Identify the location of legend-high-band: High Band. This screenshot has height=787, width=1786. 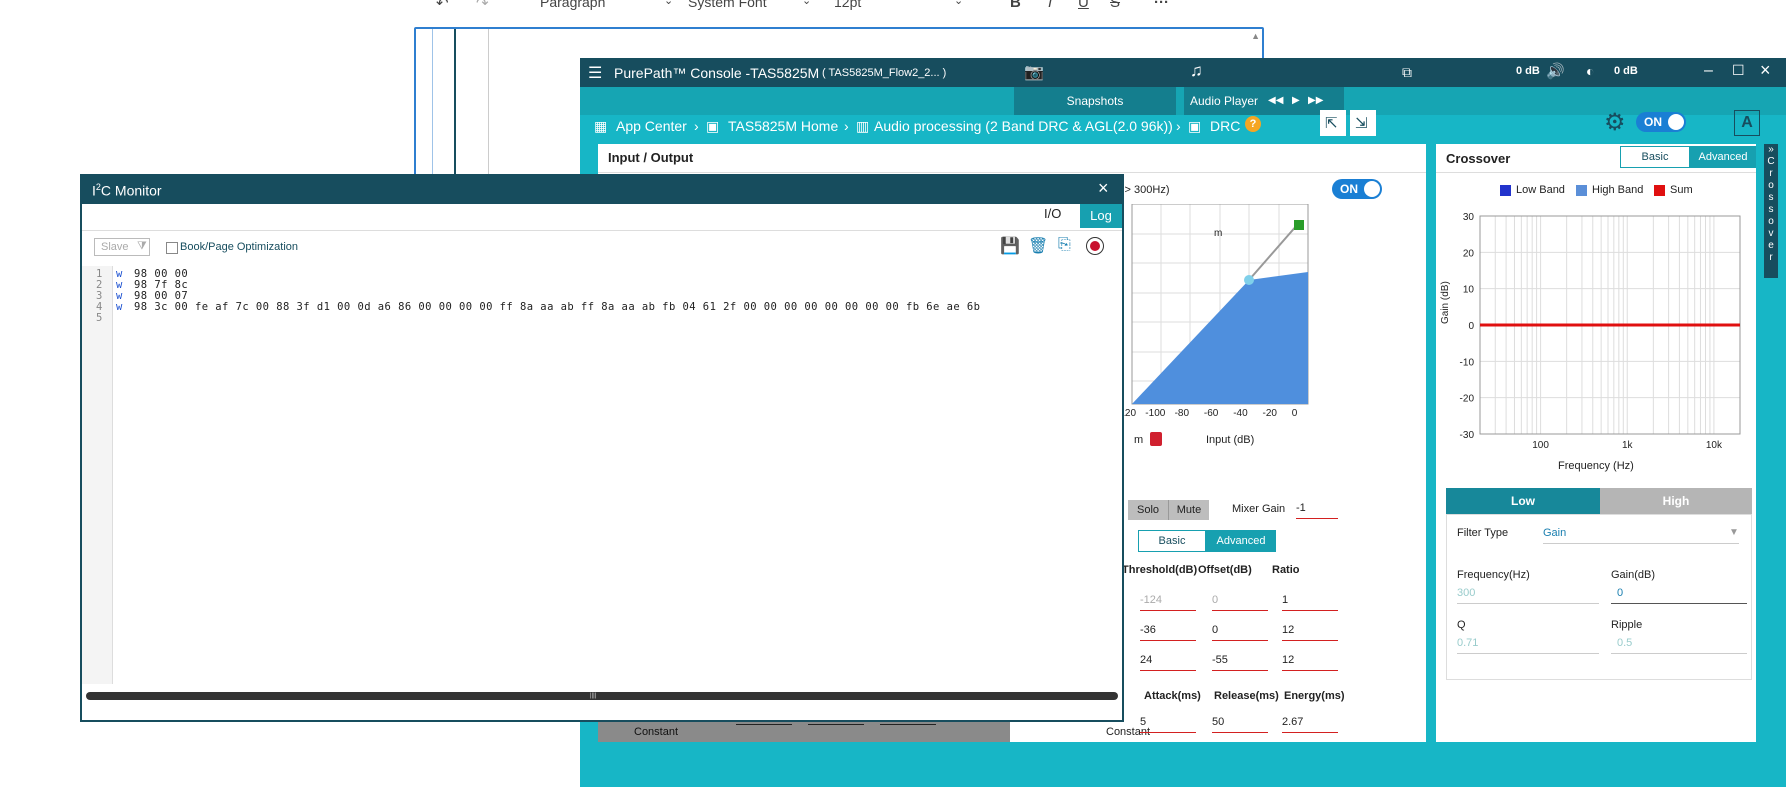
(1618, 190).